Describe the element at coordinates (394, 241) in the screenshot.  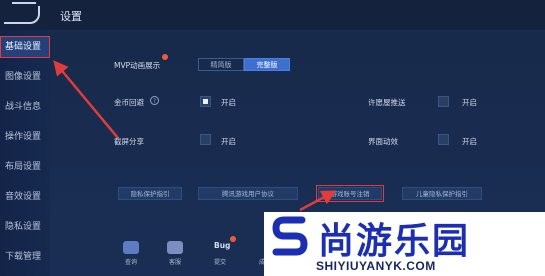
I see `watermark-title: 尚游乐园` at that location.